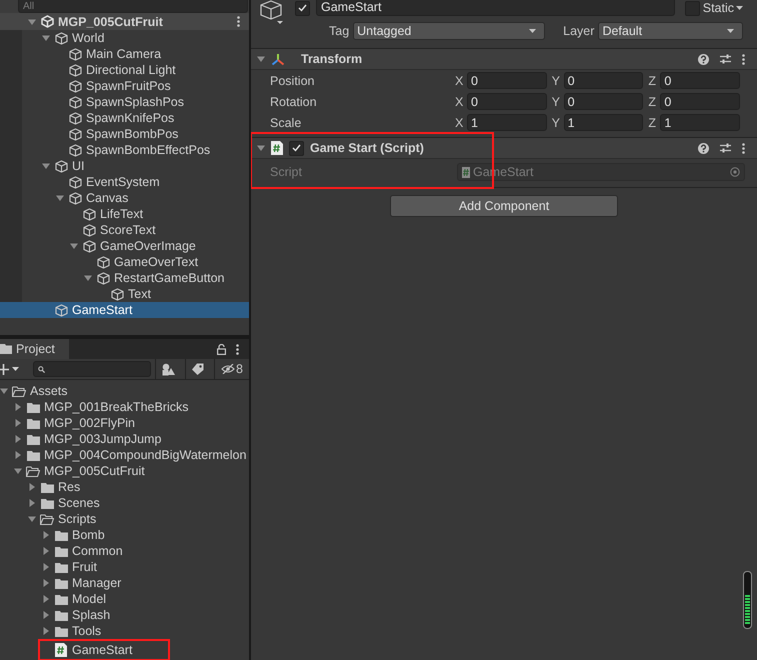 Image resolution: width=757 pixels, height=660 pixels. Describe the element at coordinates (107, 198) in the screenshot. I see `object-name: Canvas` at that location.